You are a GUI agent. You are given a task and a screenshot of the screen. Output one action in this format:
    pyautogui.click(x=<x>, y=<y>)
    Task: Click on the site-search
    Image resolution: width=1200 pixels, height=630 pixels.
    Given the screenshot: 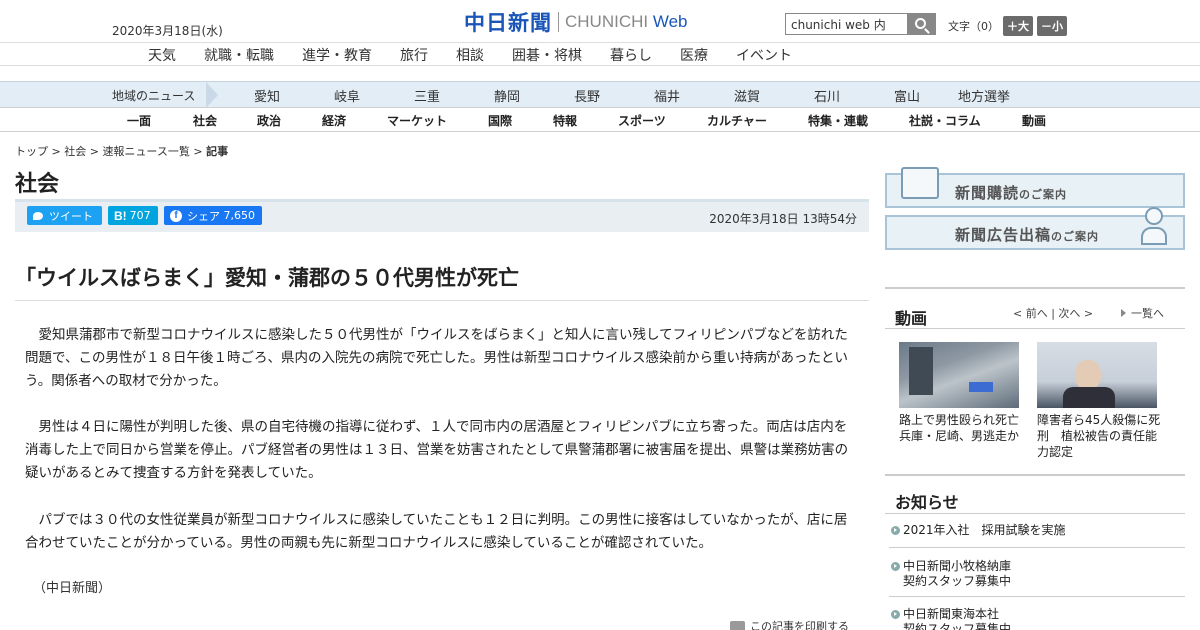 What is the action you would take?
    pyautogui.click(x=860, y=24)
    